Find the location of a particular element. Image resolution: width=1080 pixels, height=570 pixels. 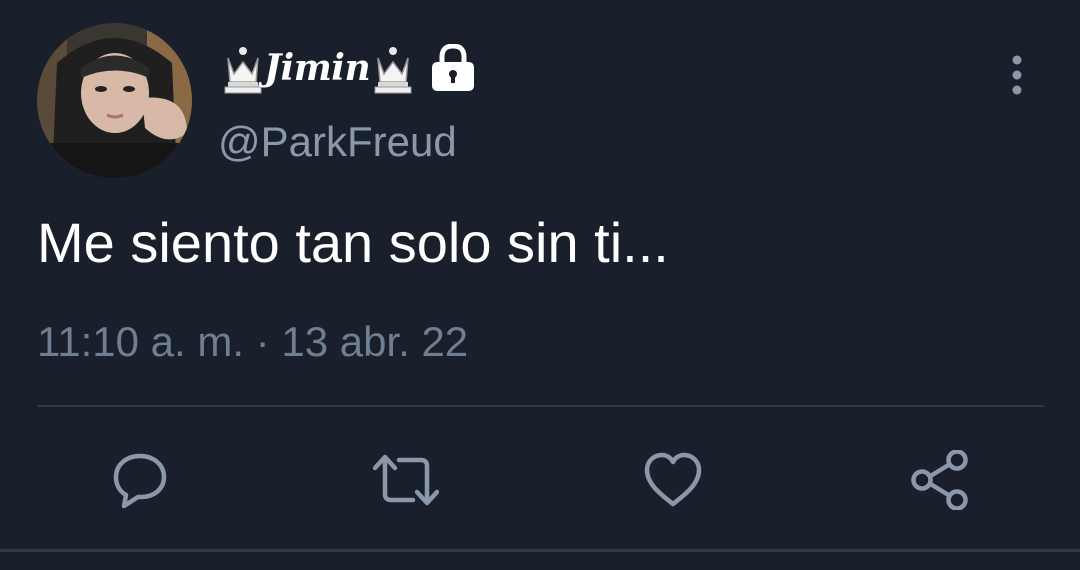

display-name-row: Jimin is located at coordinates (349, 68).